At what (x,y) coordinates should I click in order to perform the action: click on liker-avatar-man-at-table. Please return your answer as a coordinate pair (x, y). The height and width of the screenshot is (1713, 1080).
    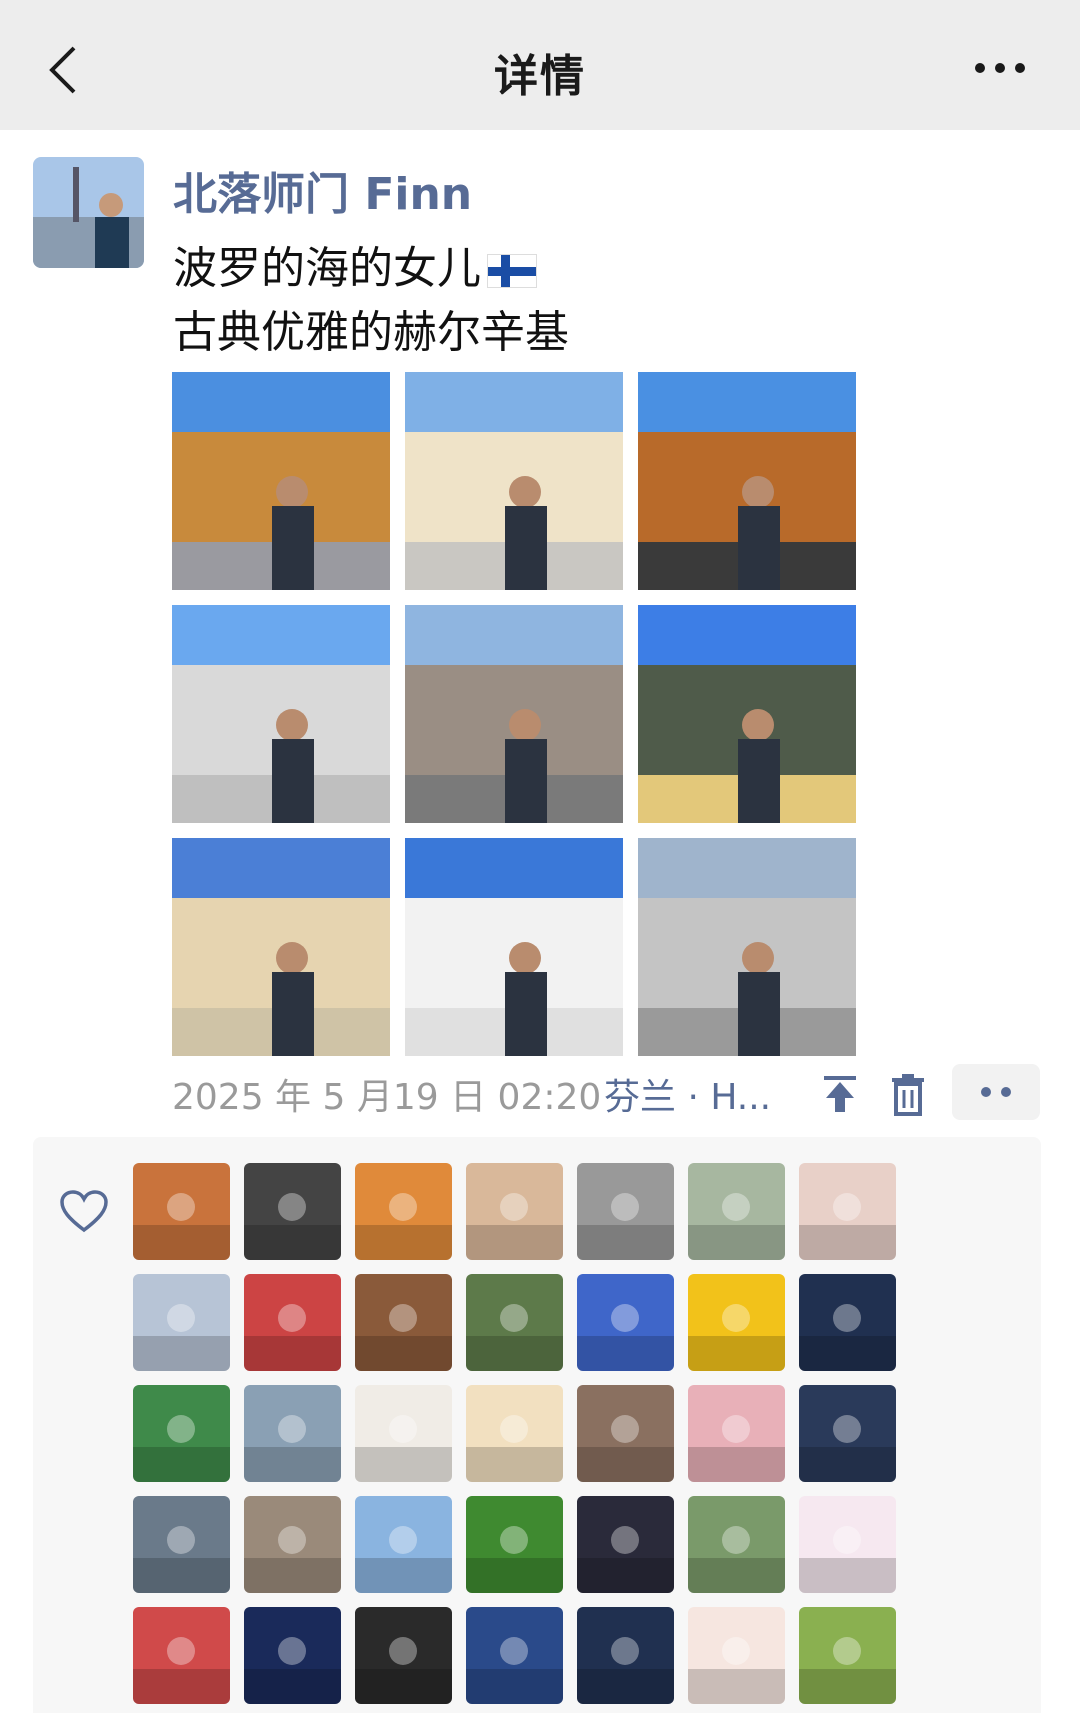
    Looking at the image, I should click on (514, 1211).